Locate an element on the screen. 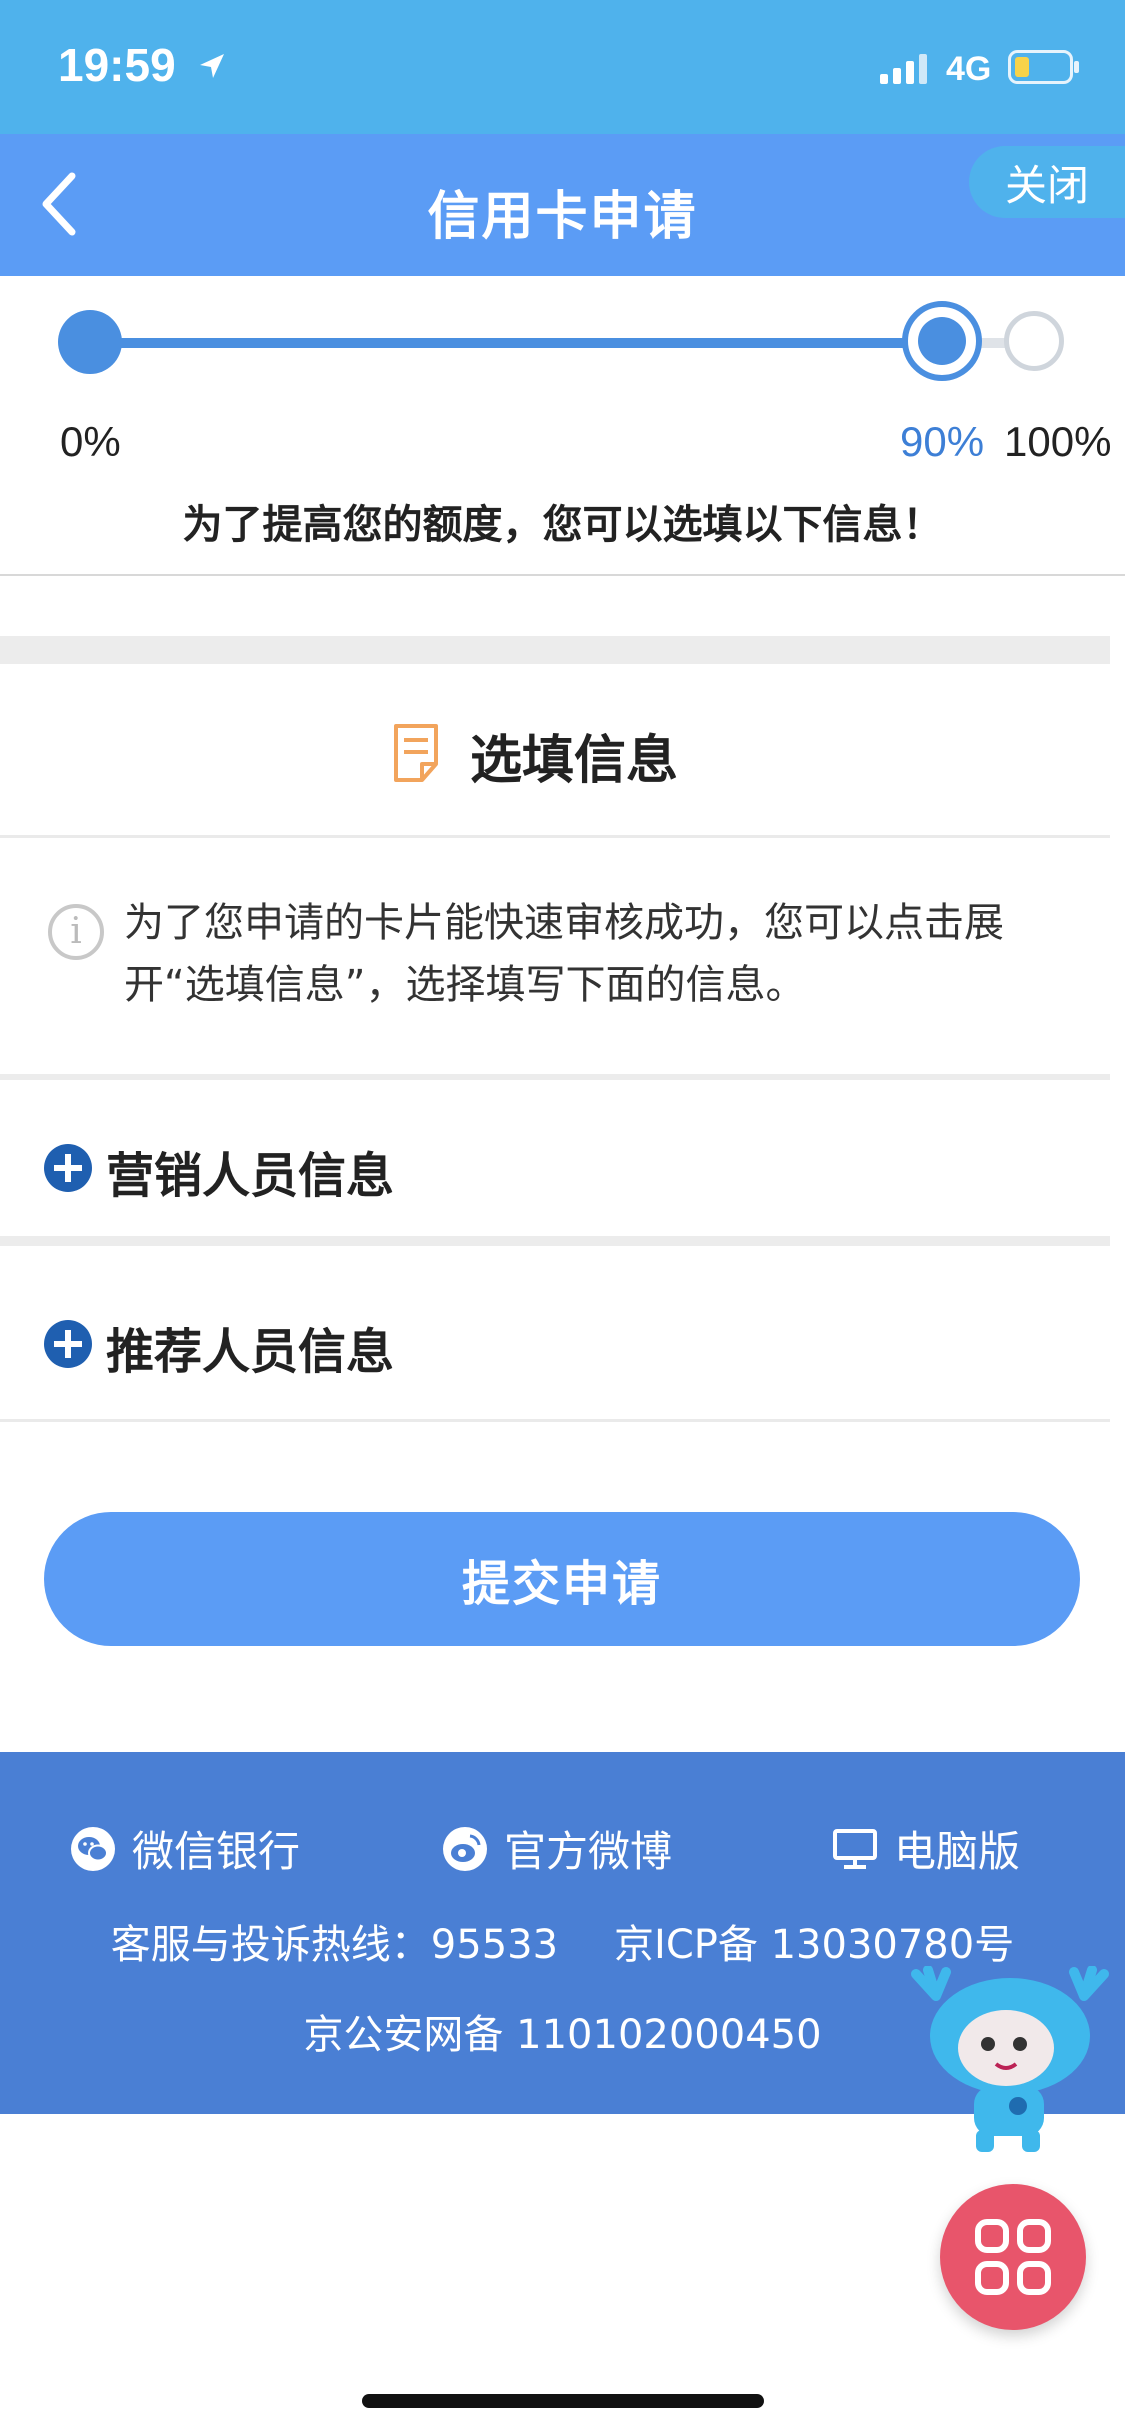 This screenshot has width=1125, height=2436. progress-start-dot is located at coordinates (90, 342).